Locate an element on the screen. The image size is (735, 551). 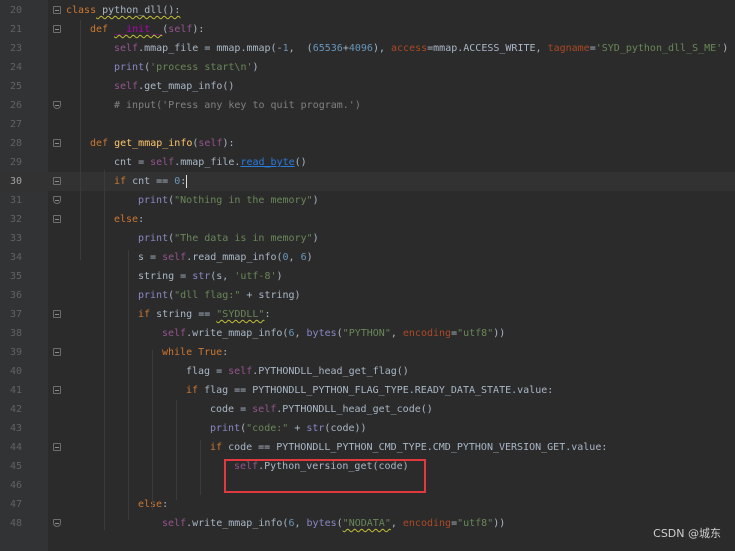
code-token: cnt == is located at coordinates (153, 181).